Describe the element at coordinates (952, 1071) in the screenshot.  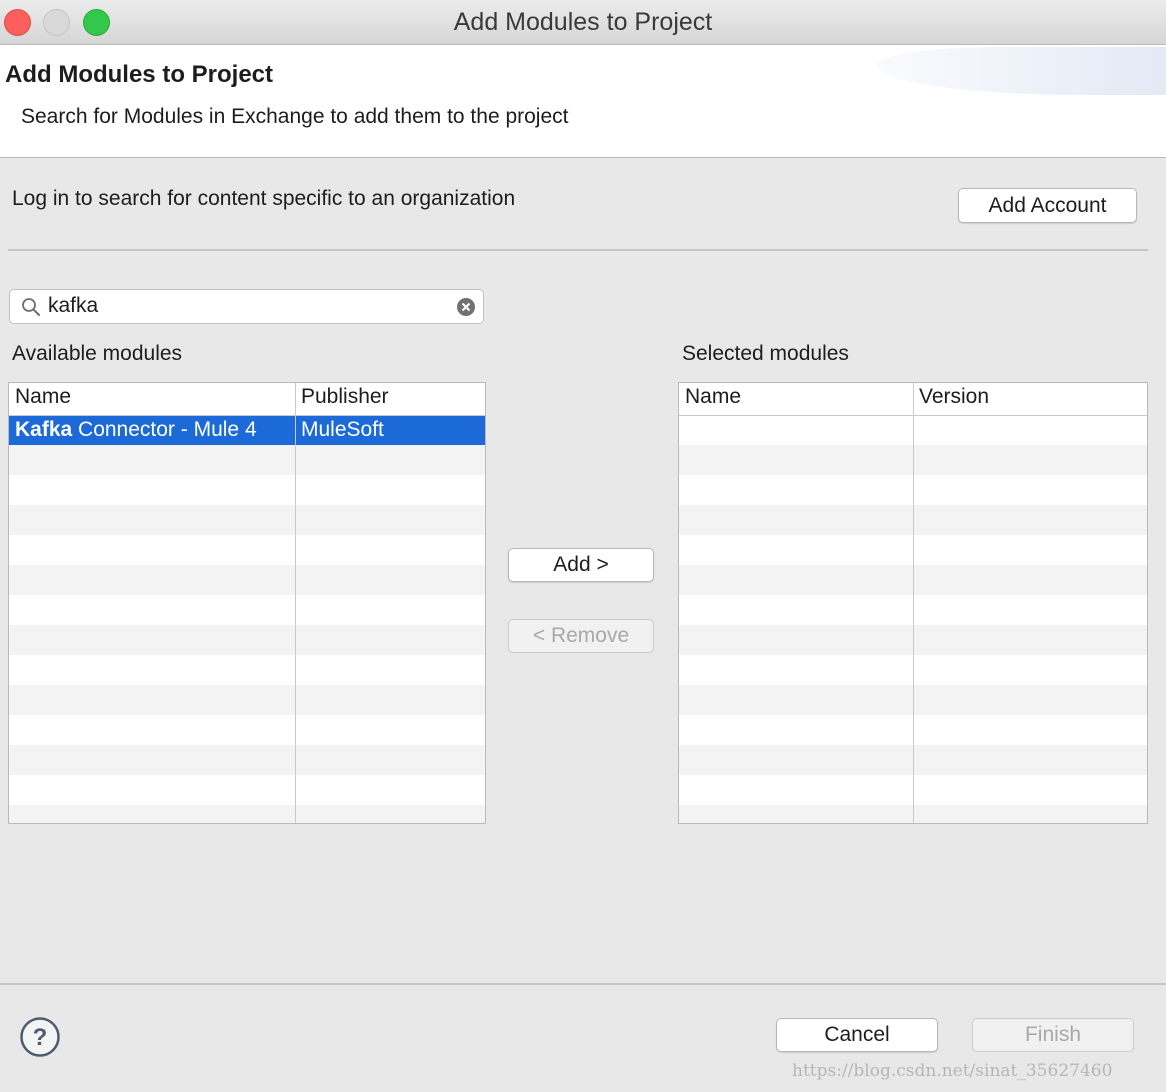
I see `watermark: https://blog.csdn.net/sinat_35627460` at that location.